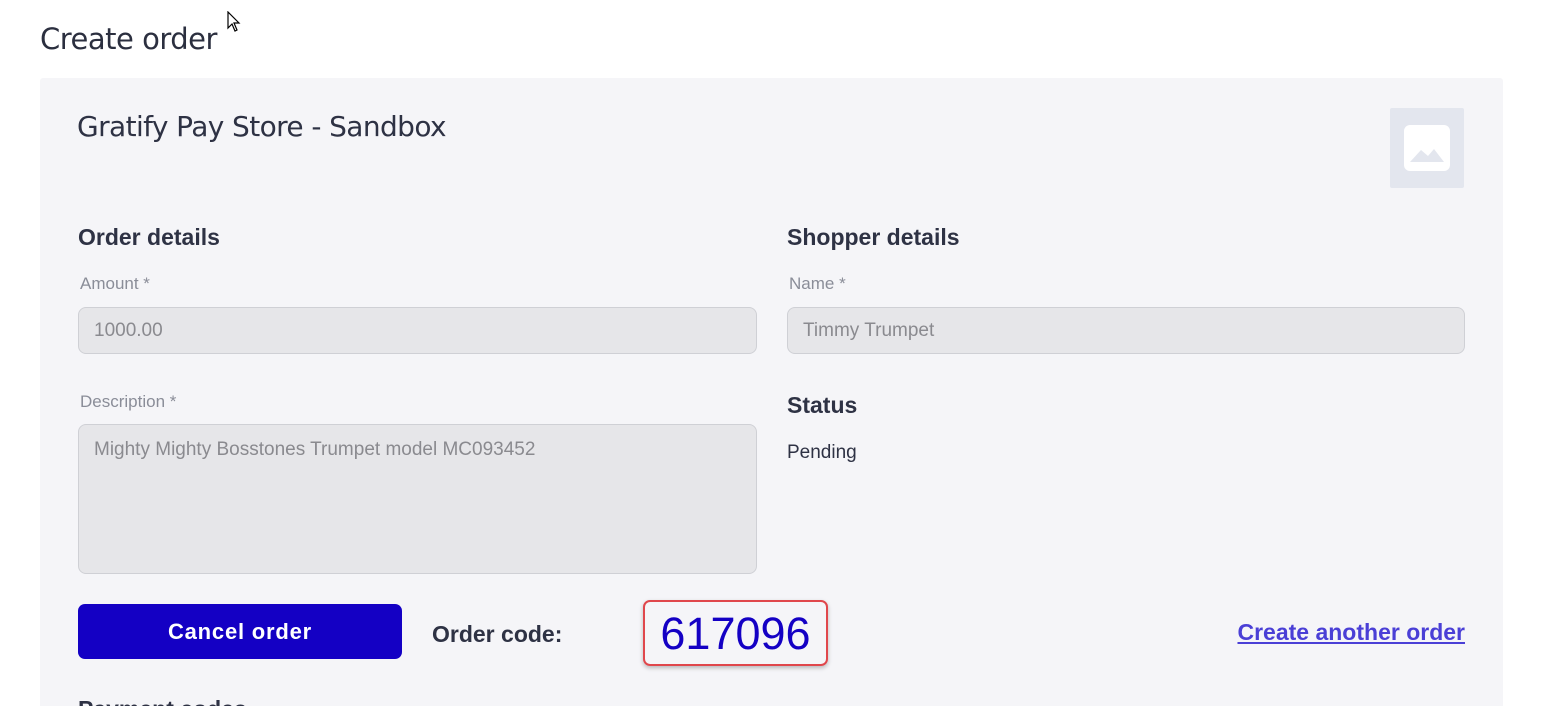 Image resolution: width=1561 pixels, height=706 pixels. Describe the element at coordinates (1351, 632) in the screenshot. I see `create-another-order-link: Create another order` at that location.